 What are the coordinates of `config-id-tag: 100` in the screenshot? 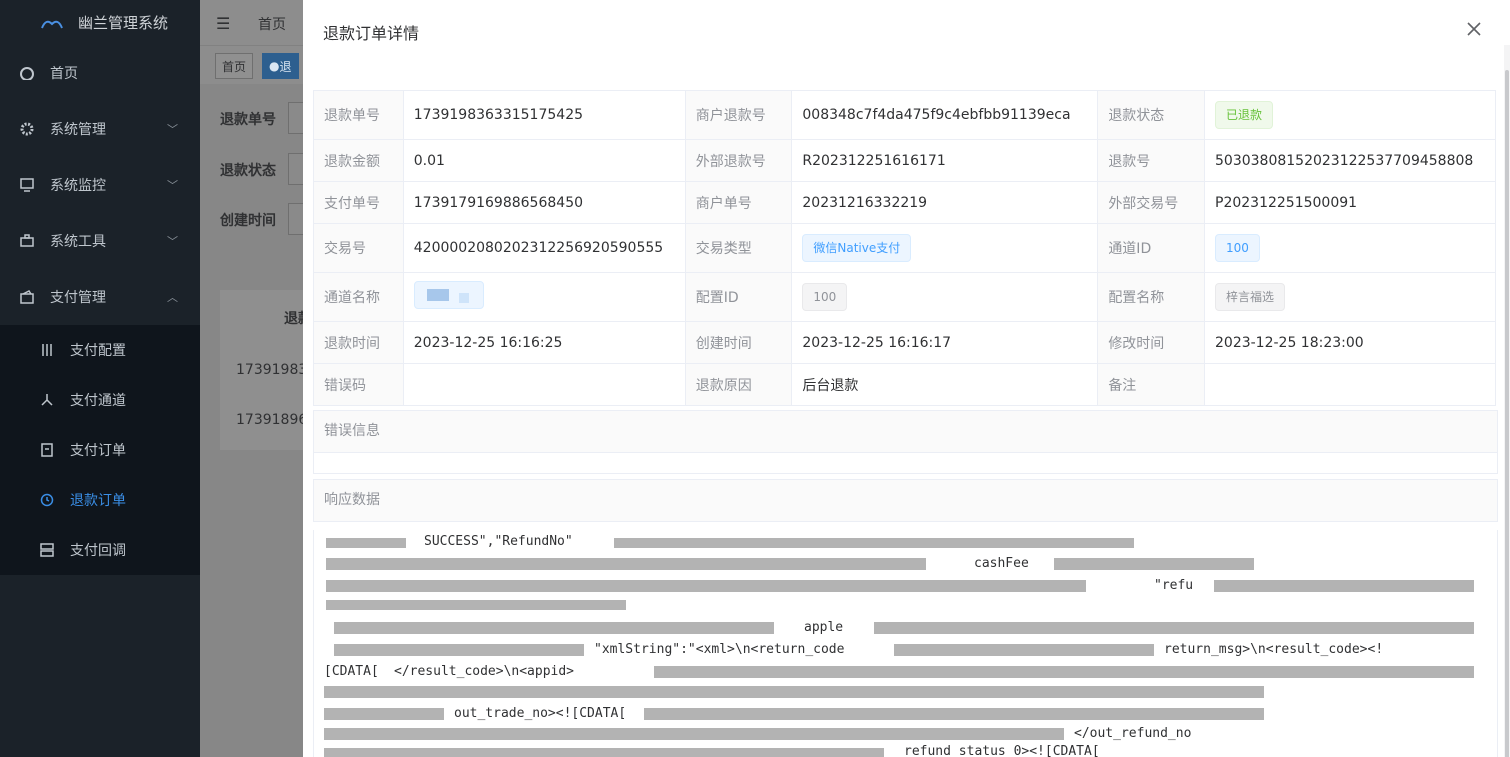 It's located at (825, 297).